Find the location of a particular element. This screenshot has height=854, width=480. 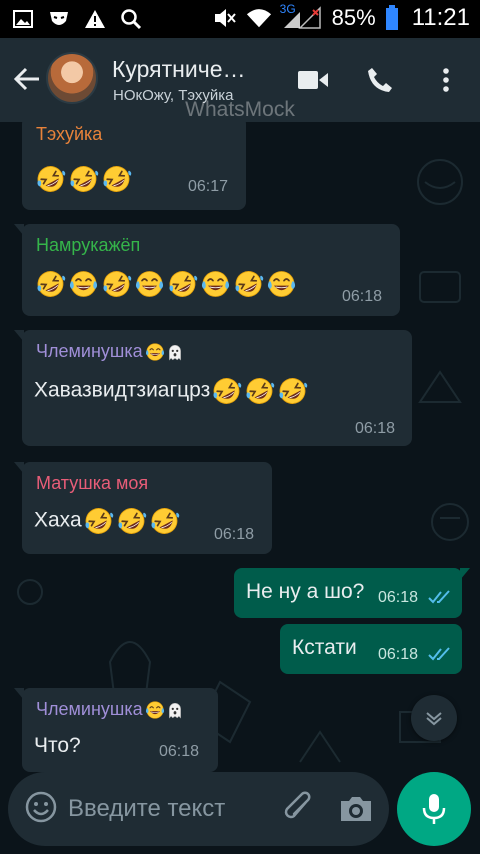

more-options-icon is located at coordinates (446, 80).